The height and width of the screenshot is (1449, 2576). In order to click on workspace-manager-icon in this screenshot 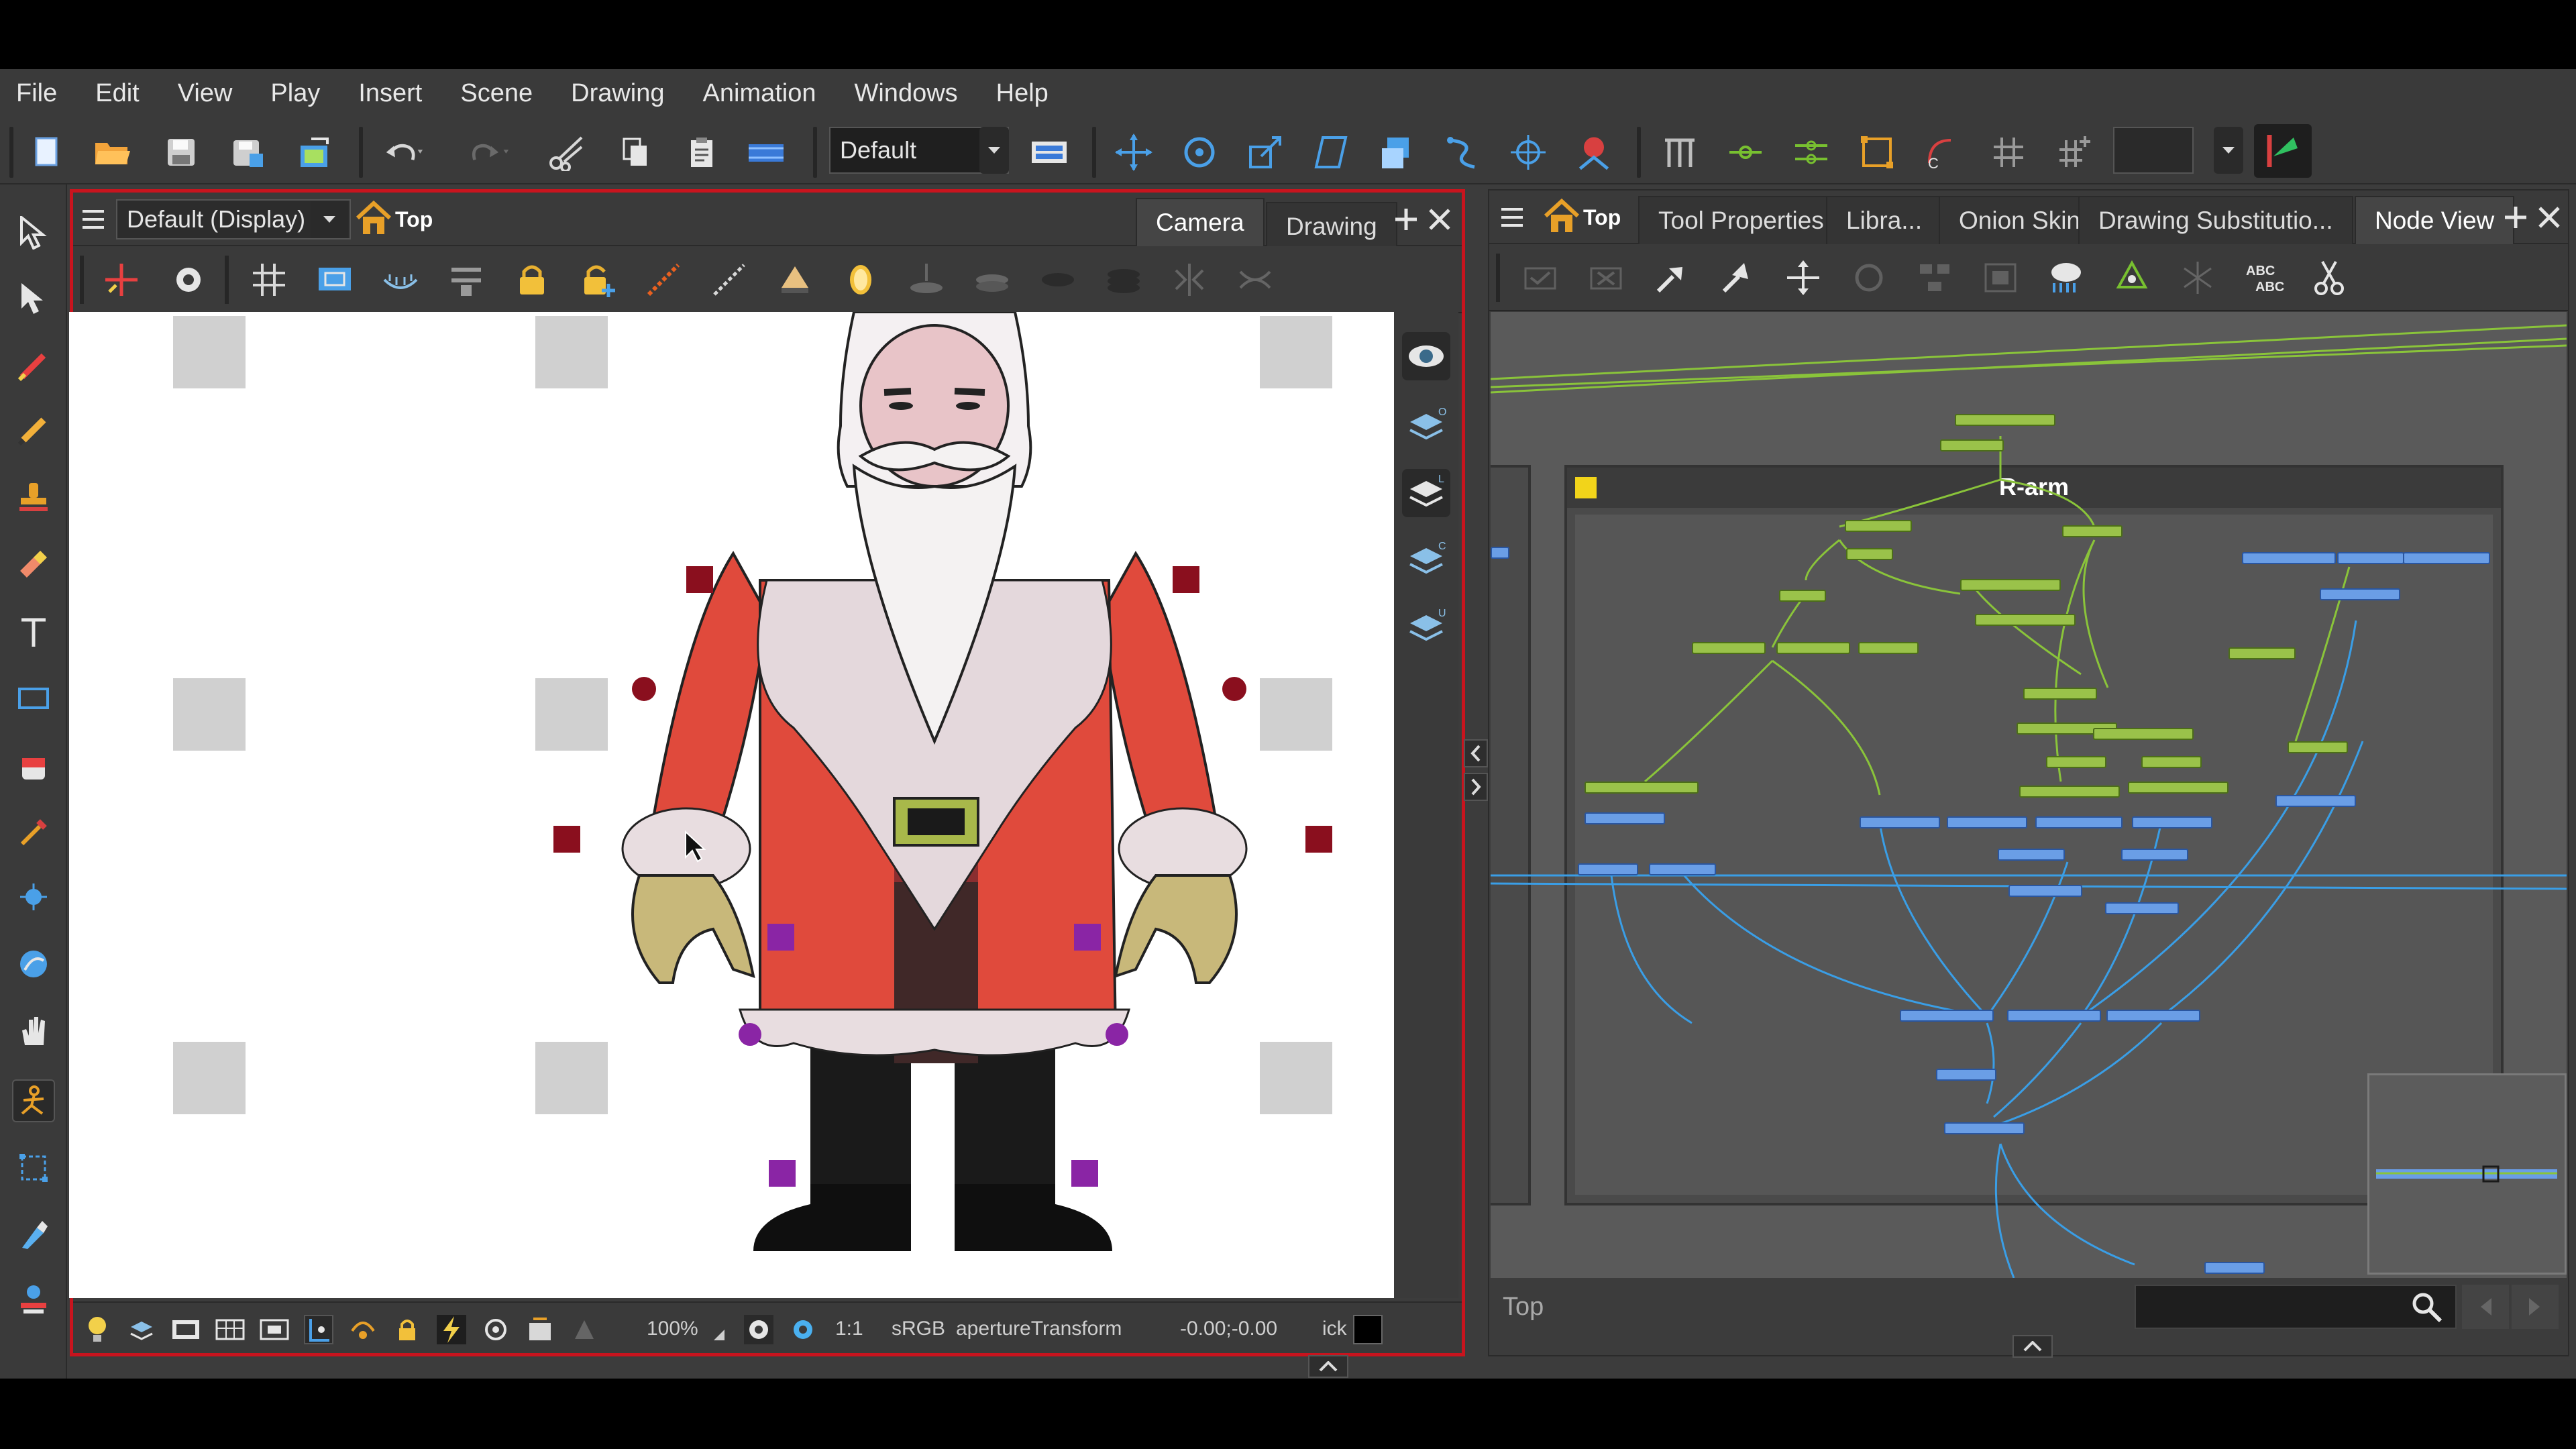, I will do `click(1049, 152)`.